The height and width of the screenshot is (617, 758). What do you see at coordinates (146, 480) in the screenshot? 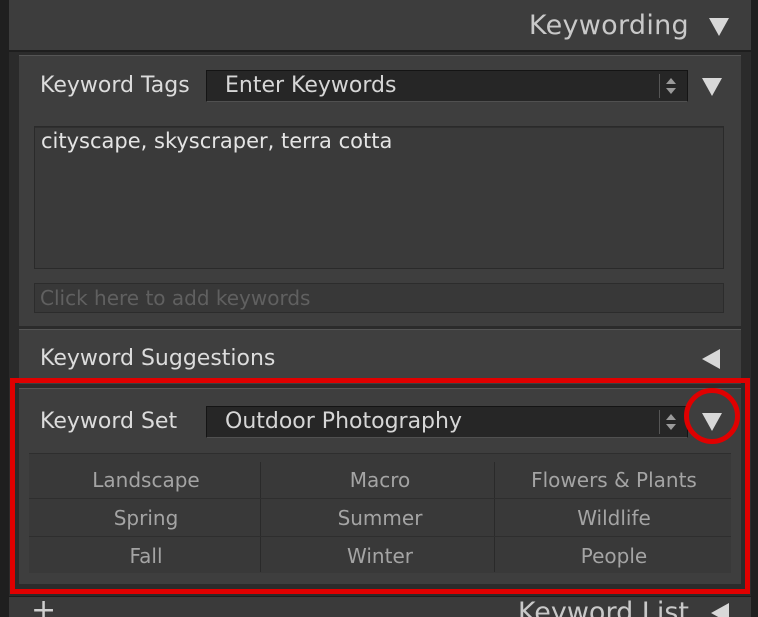
I see `keyword-button-landscape: Landscape` at bounding box center [146, 480].